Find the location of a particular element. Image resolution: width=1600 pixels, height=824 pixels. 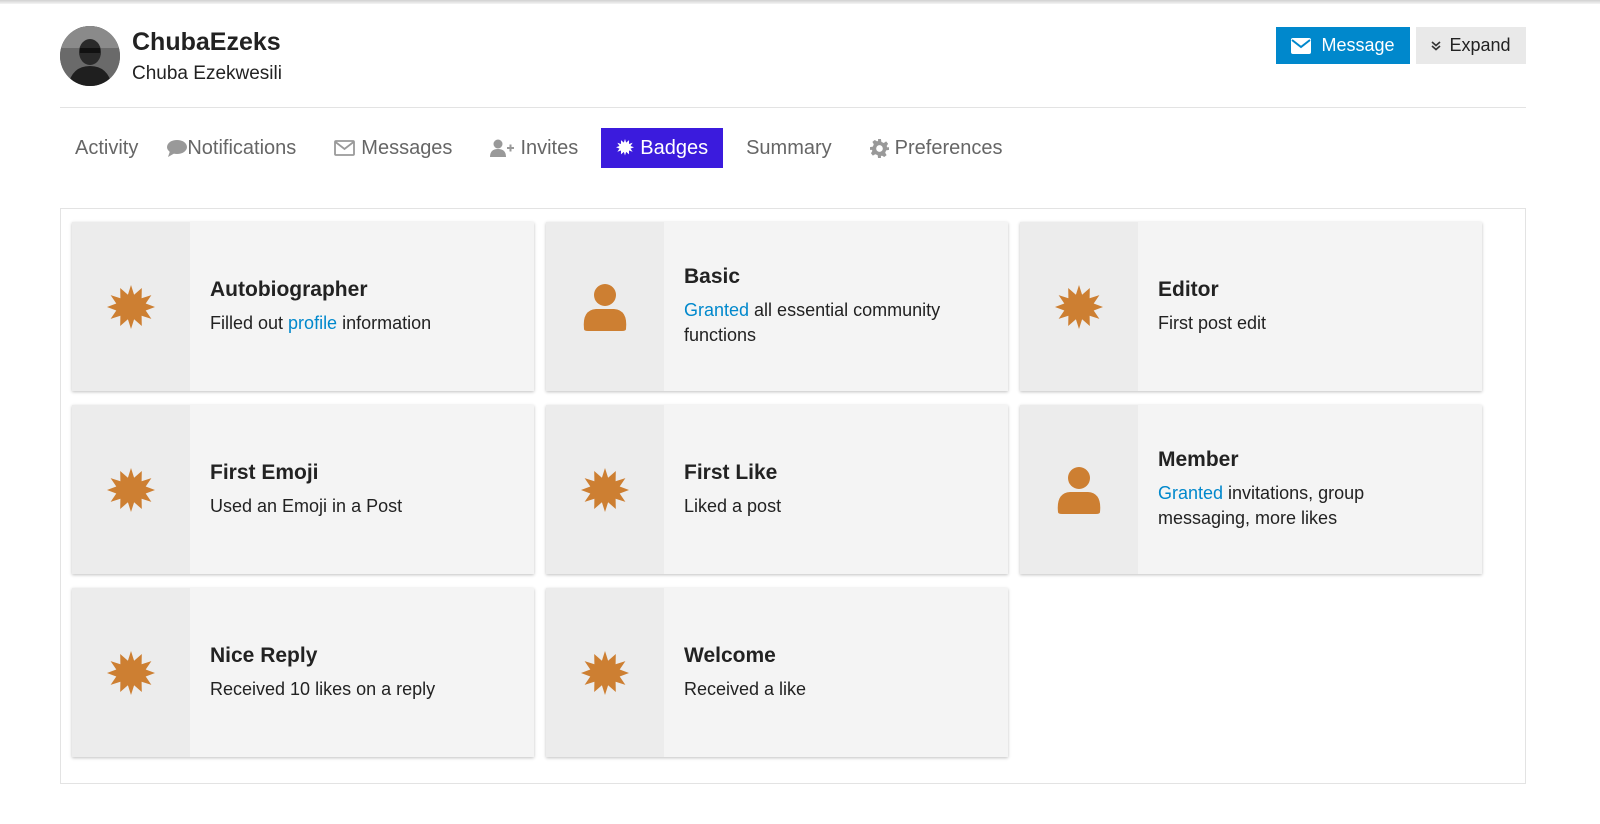

badge-description: Filled out profile information is located at coordinates (321, 322).